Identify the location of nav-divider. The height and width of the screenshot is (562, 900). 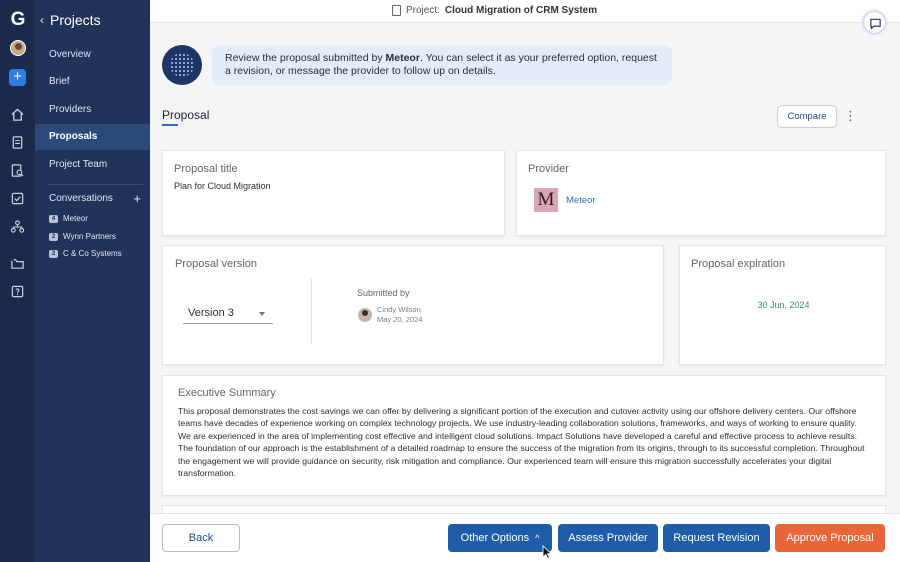
(95, 184).